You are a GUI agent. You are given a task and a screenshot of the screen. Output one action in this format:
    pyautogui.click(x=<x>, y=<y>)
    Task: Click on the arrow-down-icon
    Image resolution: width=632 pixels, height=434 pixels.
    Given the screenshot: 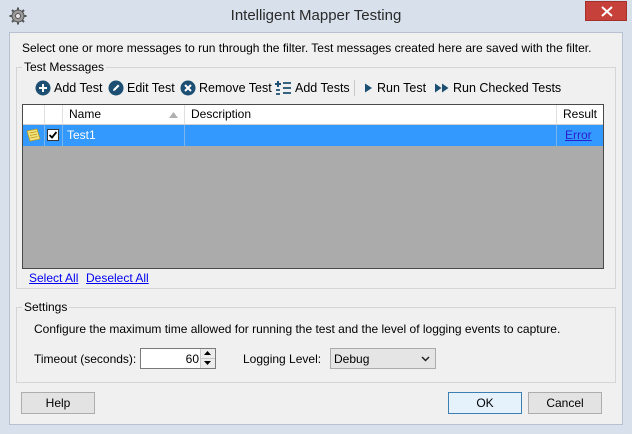 What is the action you would take?
    pyautogui.click(x=207, y=363)
    